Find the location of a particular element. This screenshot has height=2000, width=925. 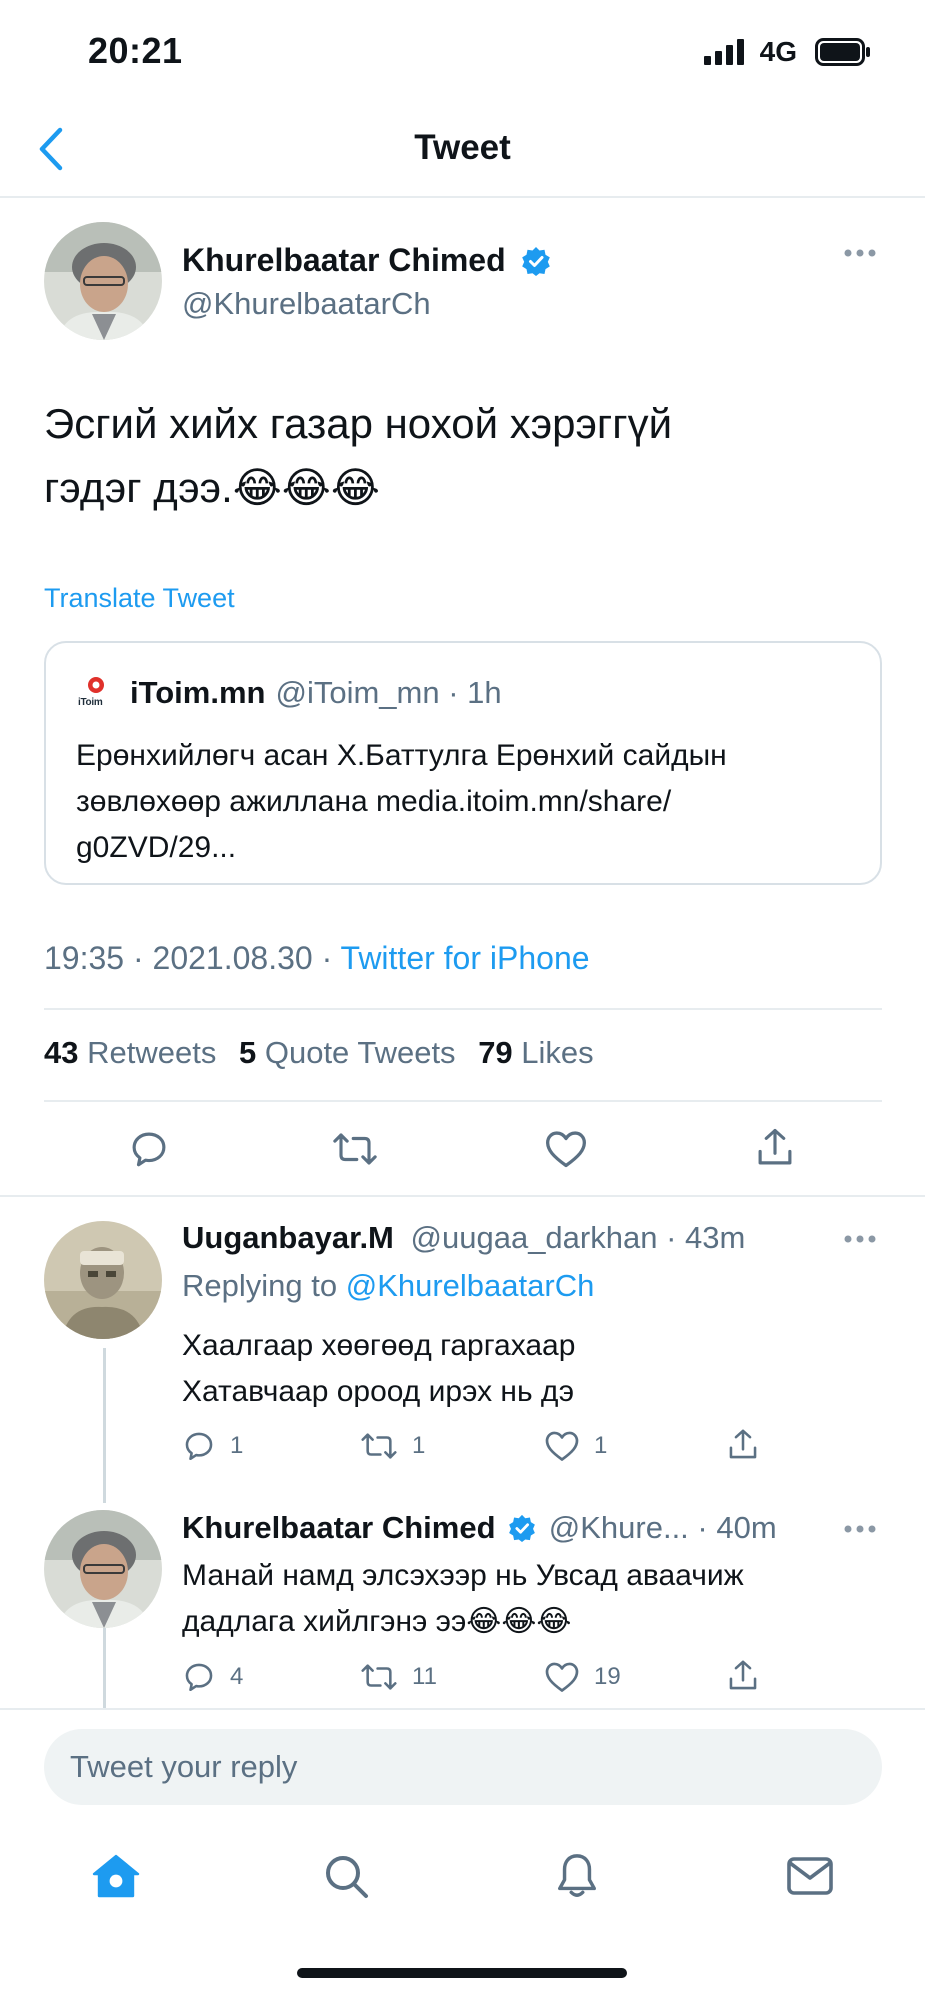

network-label: 4G is located at coordinates (778, 51).